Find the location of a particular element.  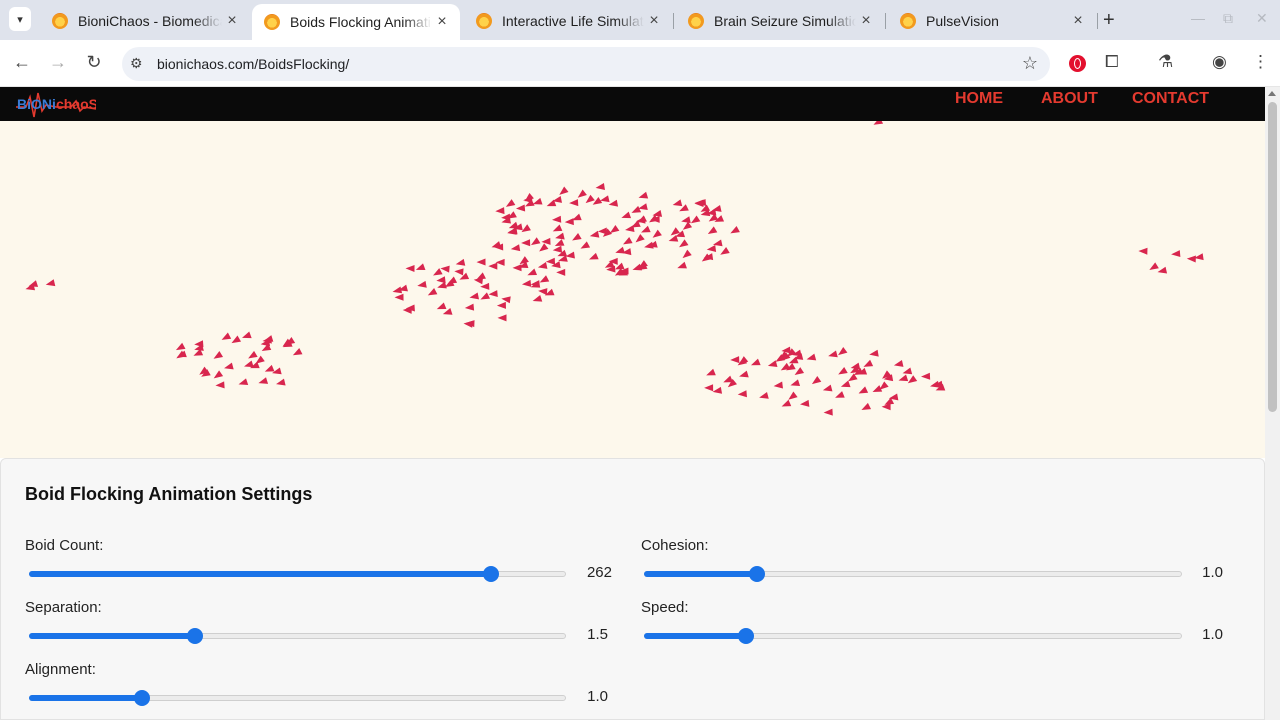

separation-slider is located at coordinates (297, 635).